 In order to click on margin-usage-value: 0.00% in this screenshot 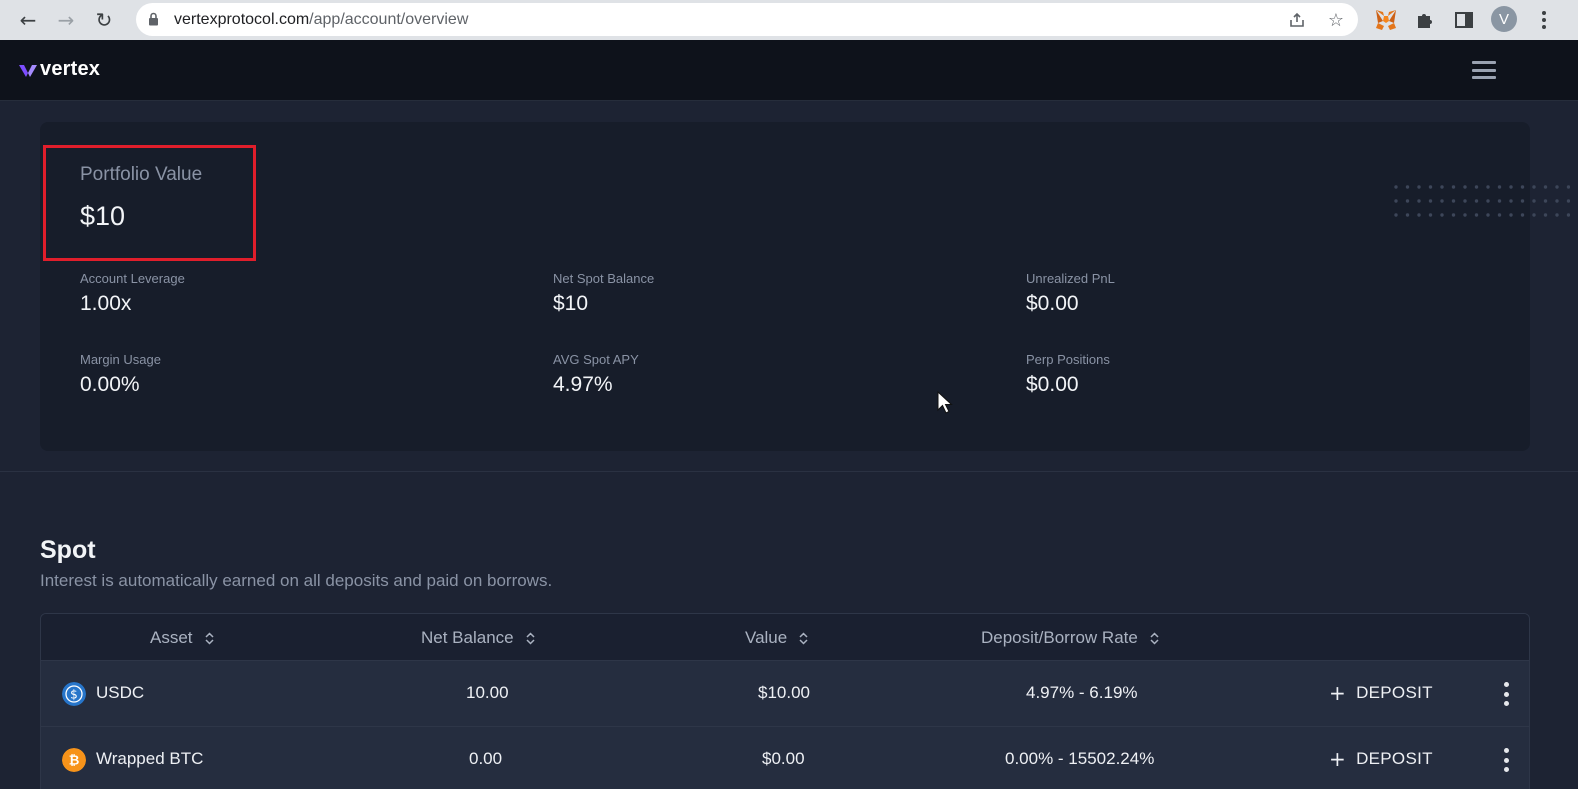, I will do `click(110, 384)`.